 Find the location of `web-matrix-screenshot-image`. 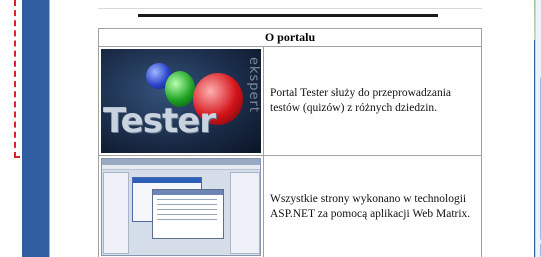

web-matrix-screenshot-image is located at coordinates (181, 207).